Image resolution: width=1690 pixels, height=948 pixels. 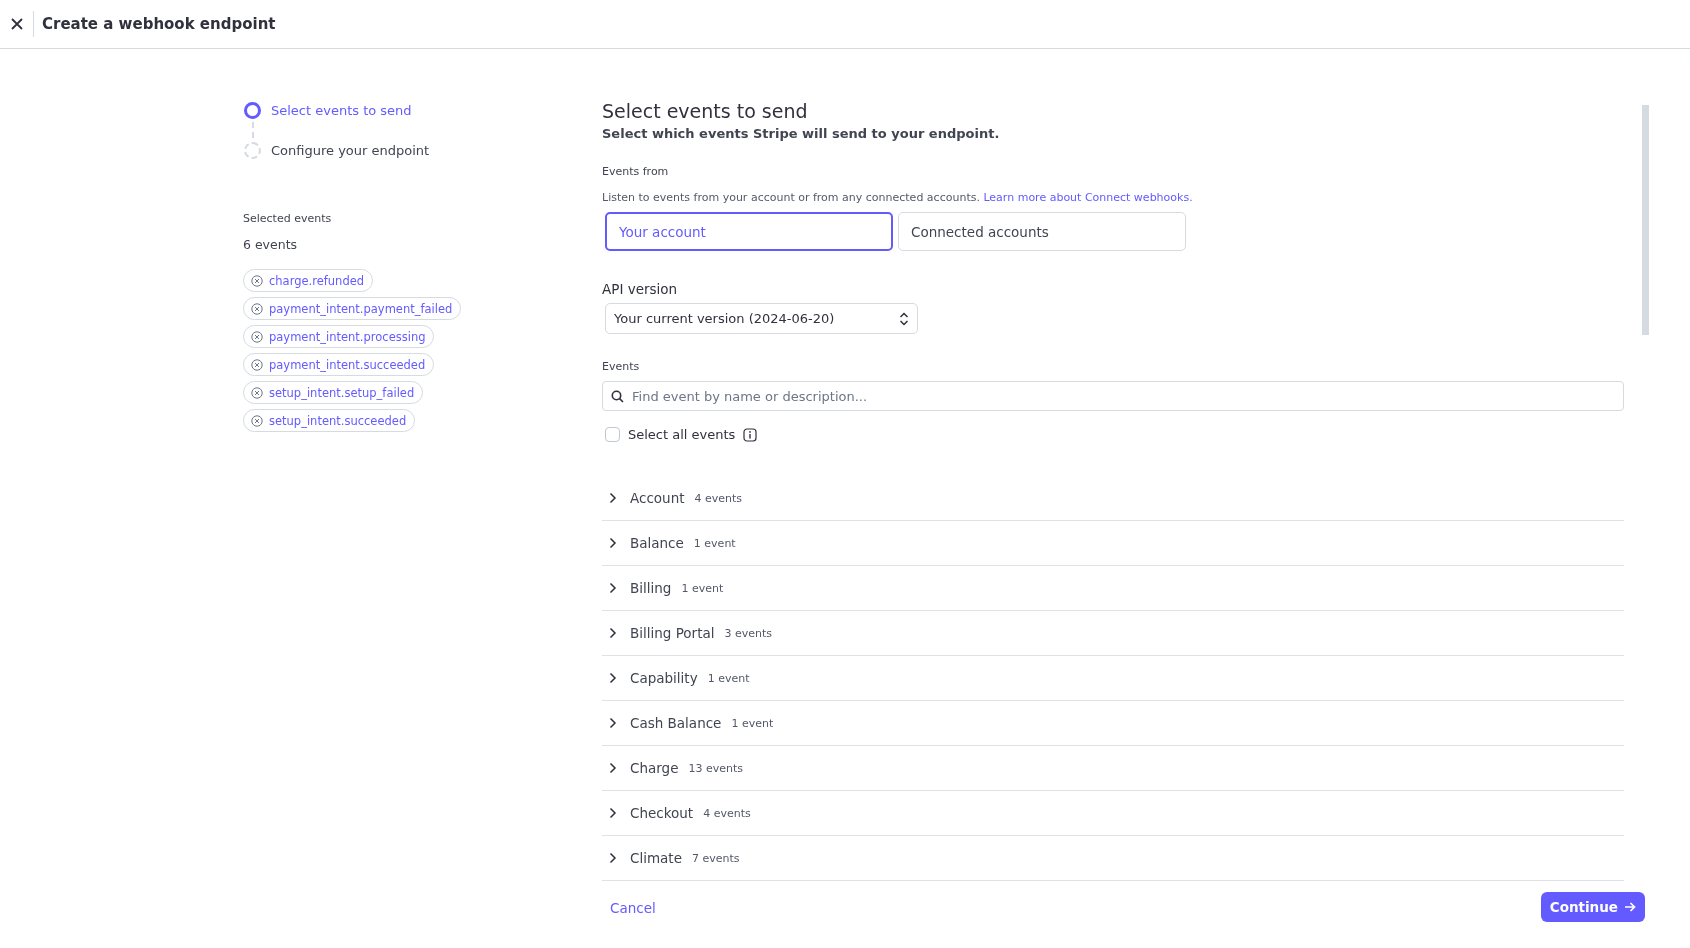 What do you see at coordinates (1042, 231) in the screenshot?
I see `account-option: Connected accounts` at bounding box center [1042, 231].